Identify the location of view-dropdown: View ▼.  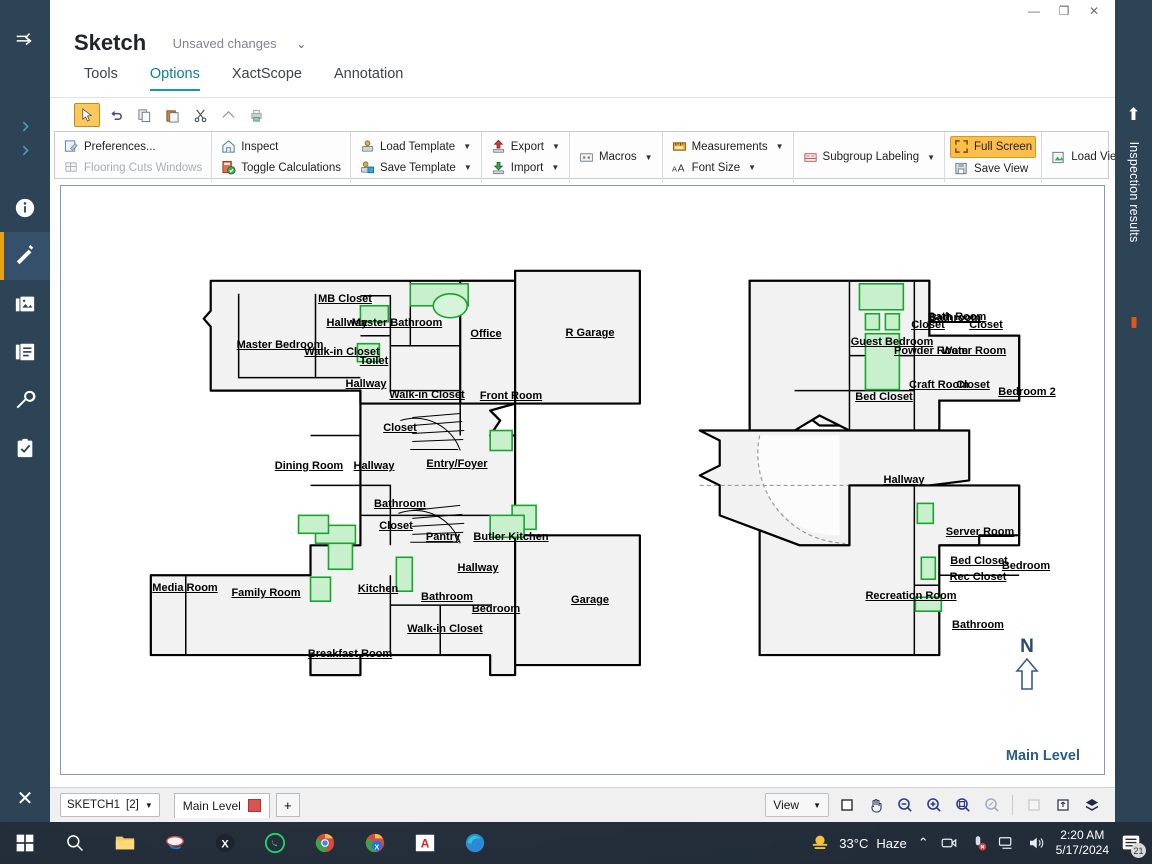
(797, 805).